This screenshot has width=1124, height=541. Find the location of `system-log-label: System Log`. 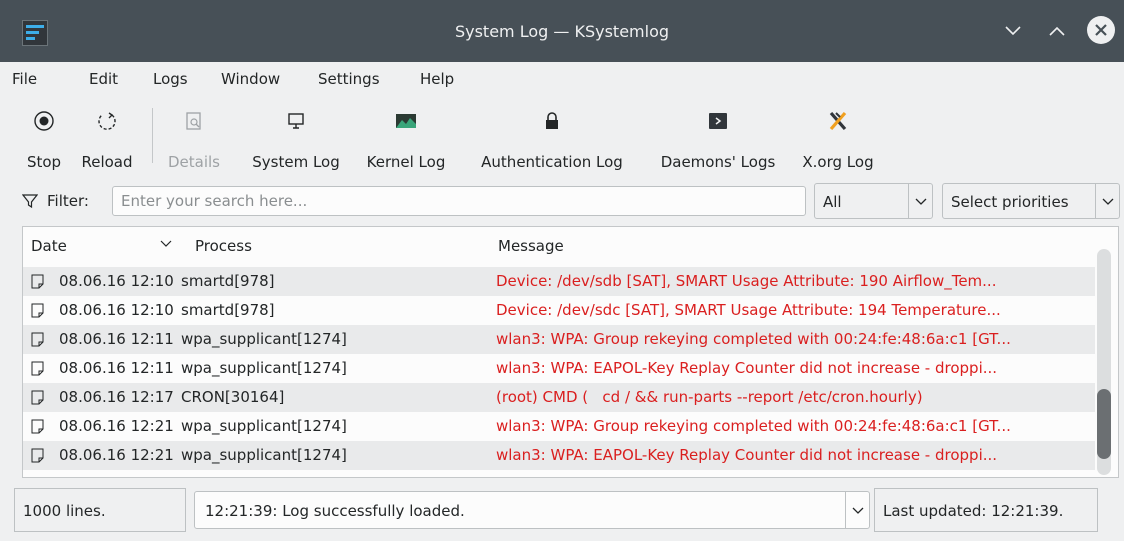

system-log-label: System Log is located at coordinates (296, 162).